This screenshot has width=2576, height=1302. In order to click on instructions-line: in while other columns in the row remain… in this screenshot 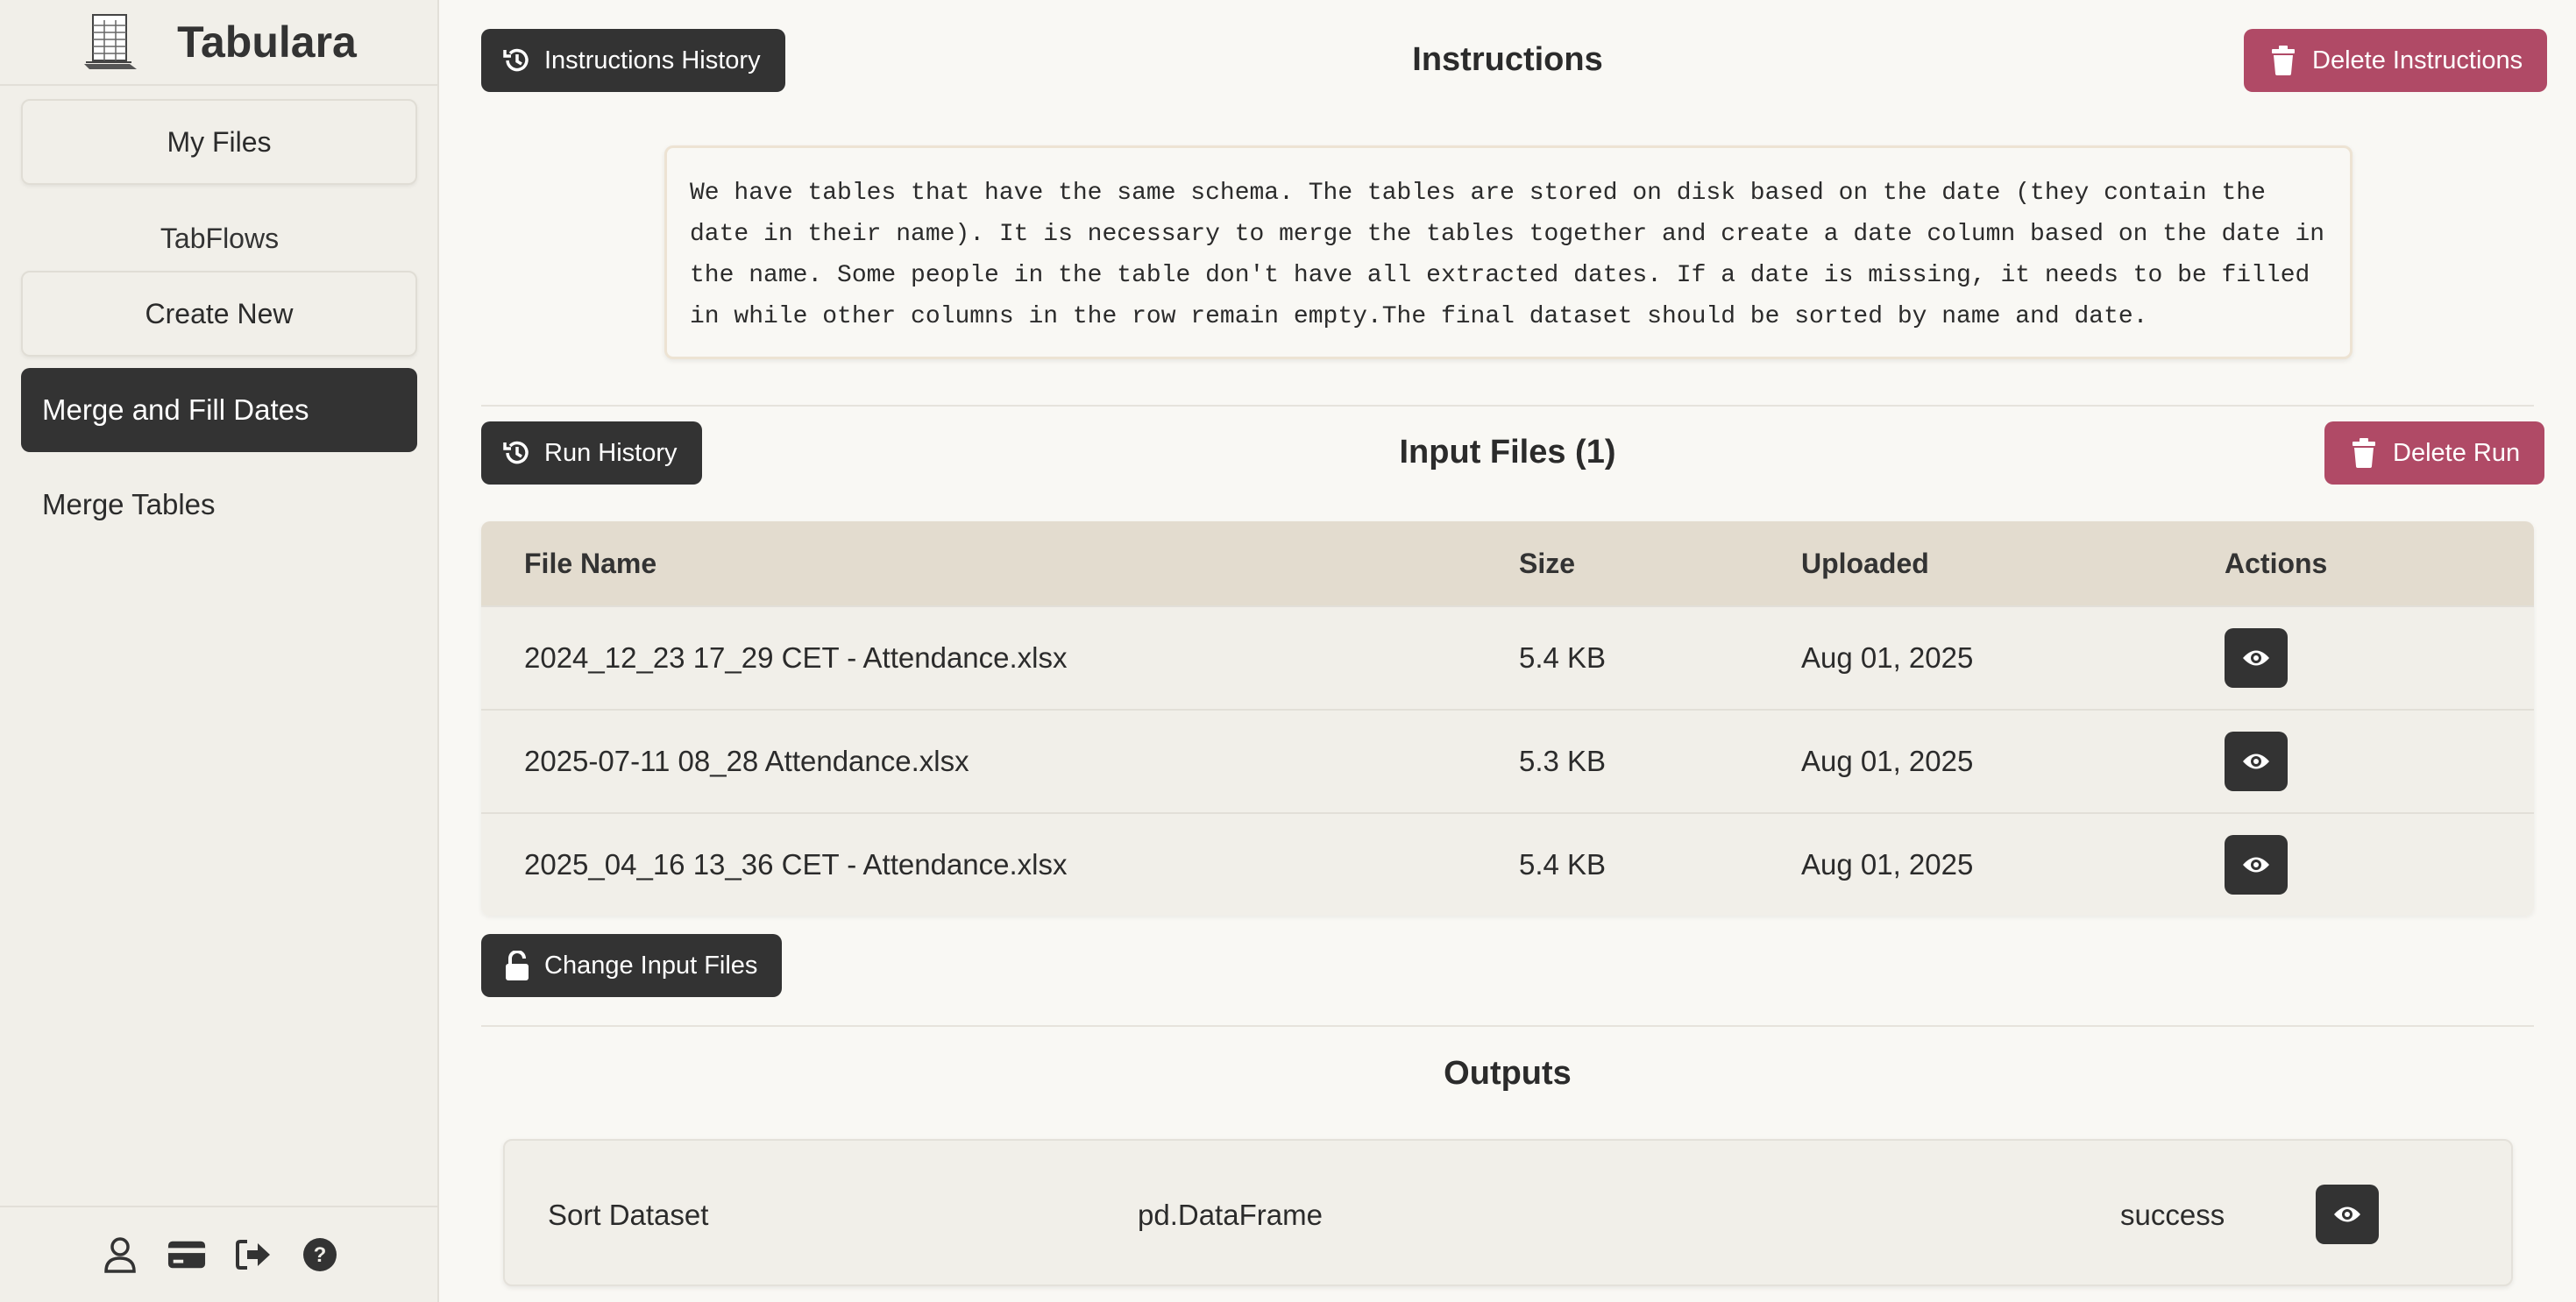, I will do `click(1419, 316)`.